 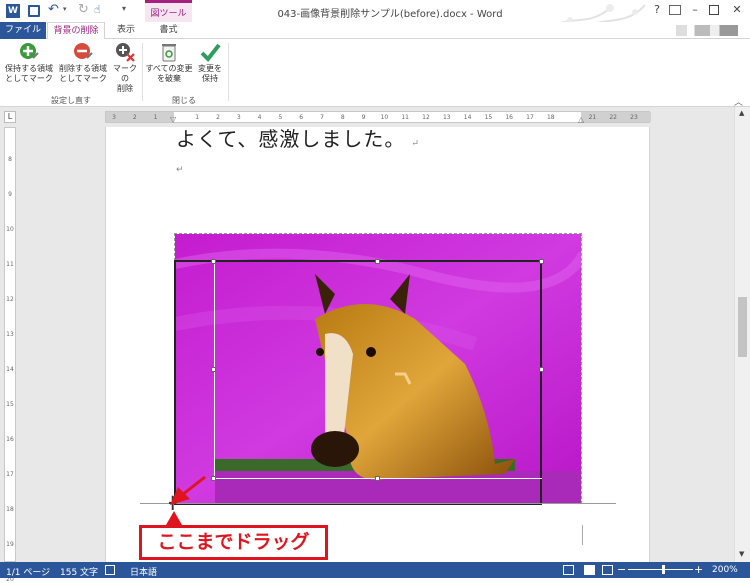 What do you see at coordinates (589, 570) in the screenshot?
I see `print-layout-icon` at bounding box center [589, 570].